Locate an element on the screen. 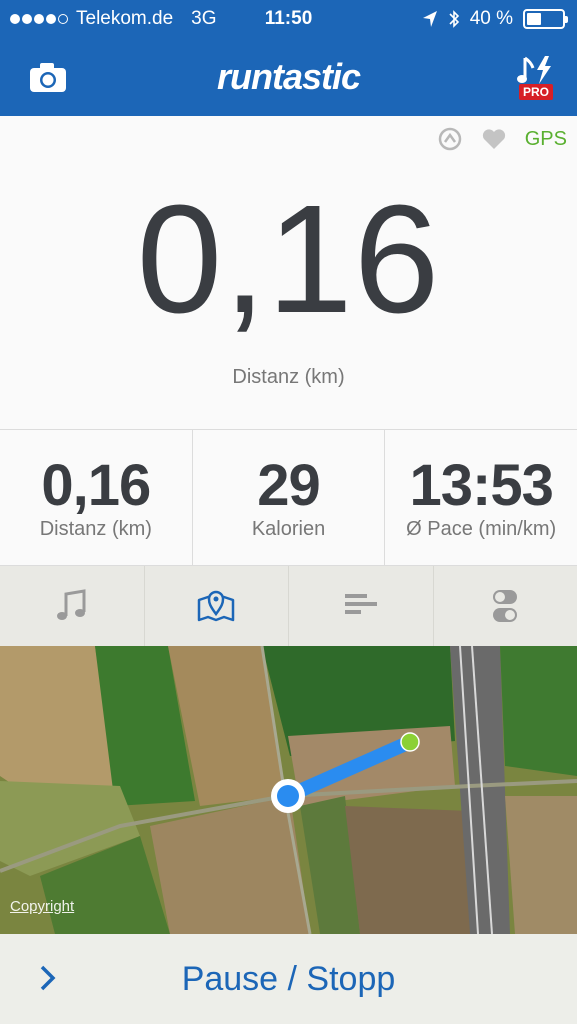 The height and width of the screenshot is (1024, 577). tab-map is located at coordinates (217, 606).